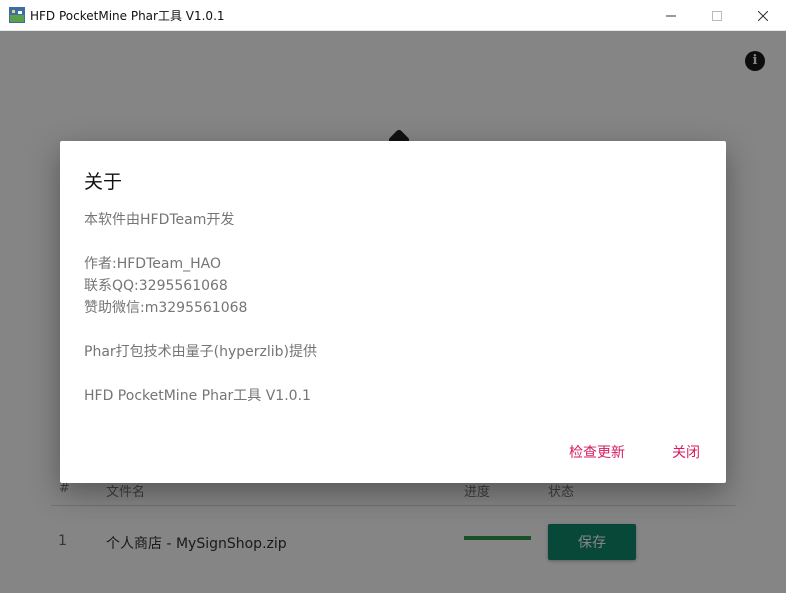 The image size is (786, 593). Describe the element at coordinates (166, 308) in the screenshot. I see `about-line: 赞助微信:m3295561068` at that location.